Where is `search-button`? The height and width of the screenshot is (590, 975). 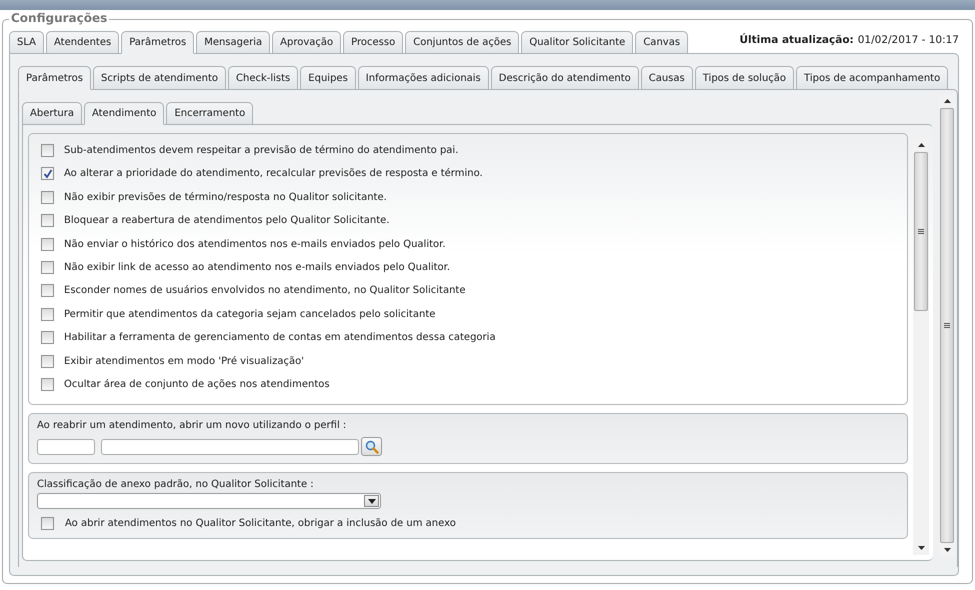
search-button is located at coordinates (371, 446).